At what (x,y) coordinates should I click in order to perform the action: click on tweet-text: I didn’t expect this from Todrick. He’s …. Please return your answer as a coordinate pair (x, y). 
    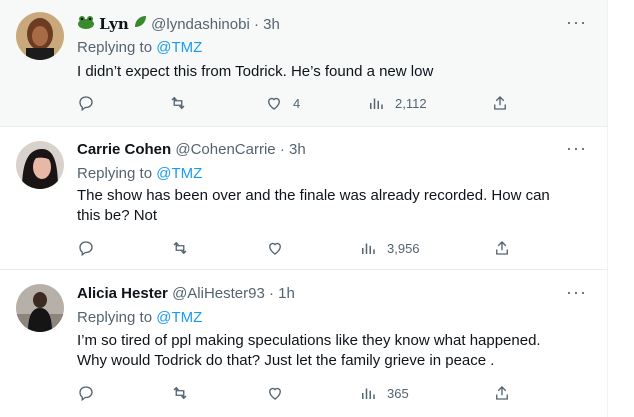
    Looking at the image, I should click on (255, 71).